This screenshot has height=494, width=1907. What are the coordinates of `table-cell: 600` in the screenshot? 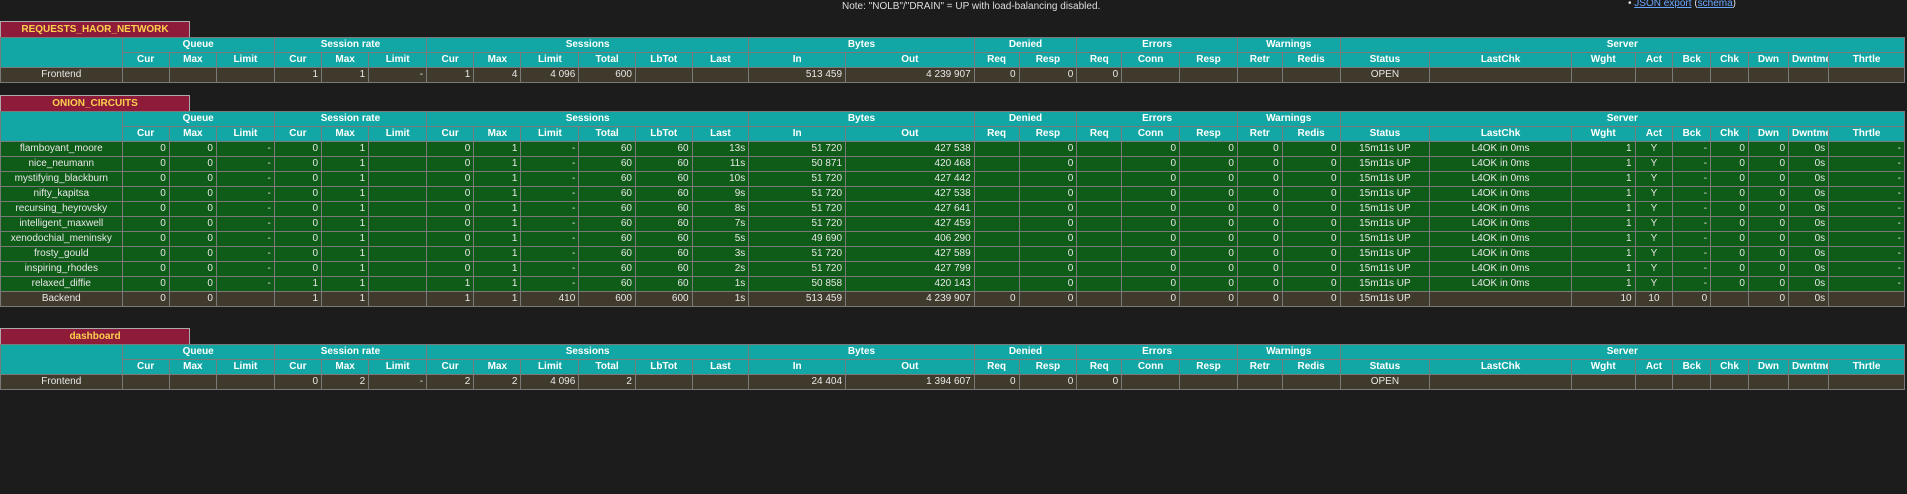 It's located at (607, 299).